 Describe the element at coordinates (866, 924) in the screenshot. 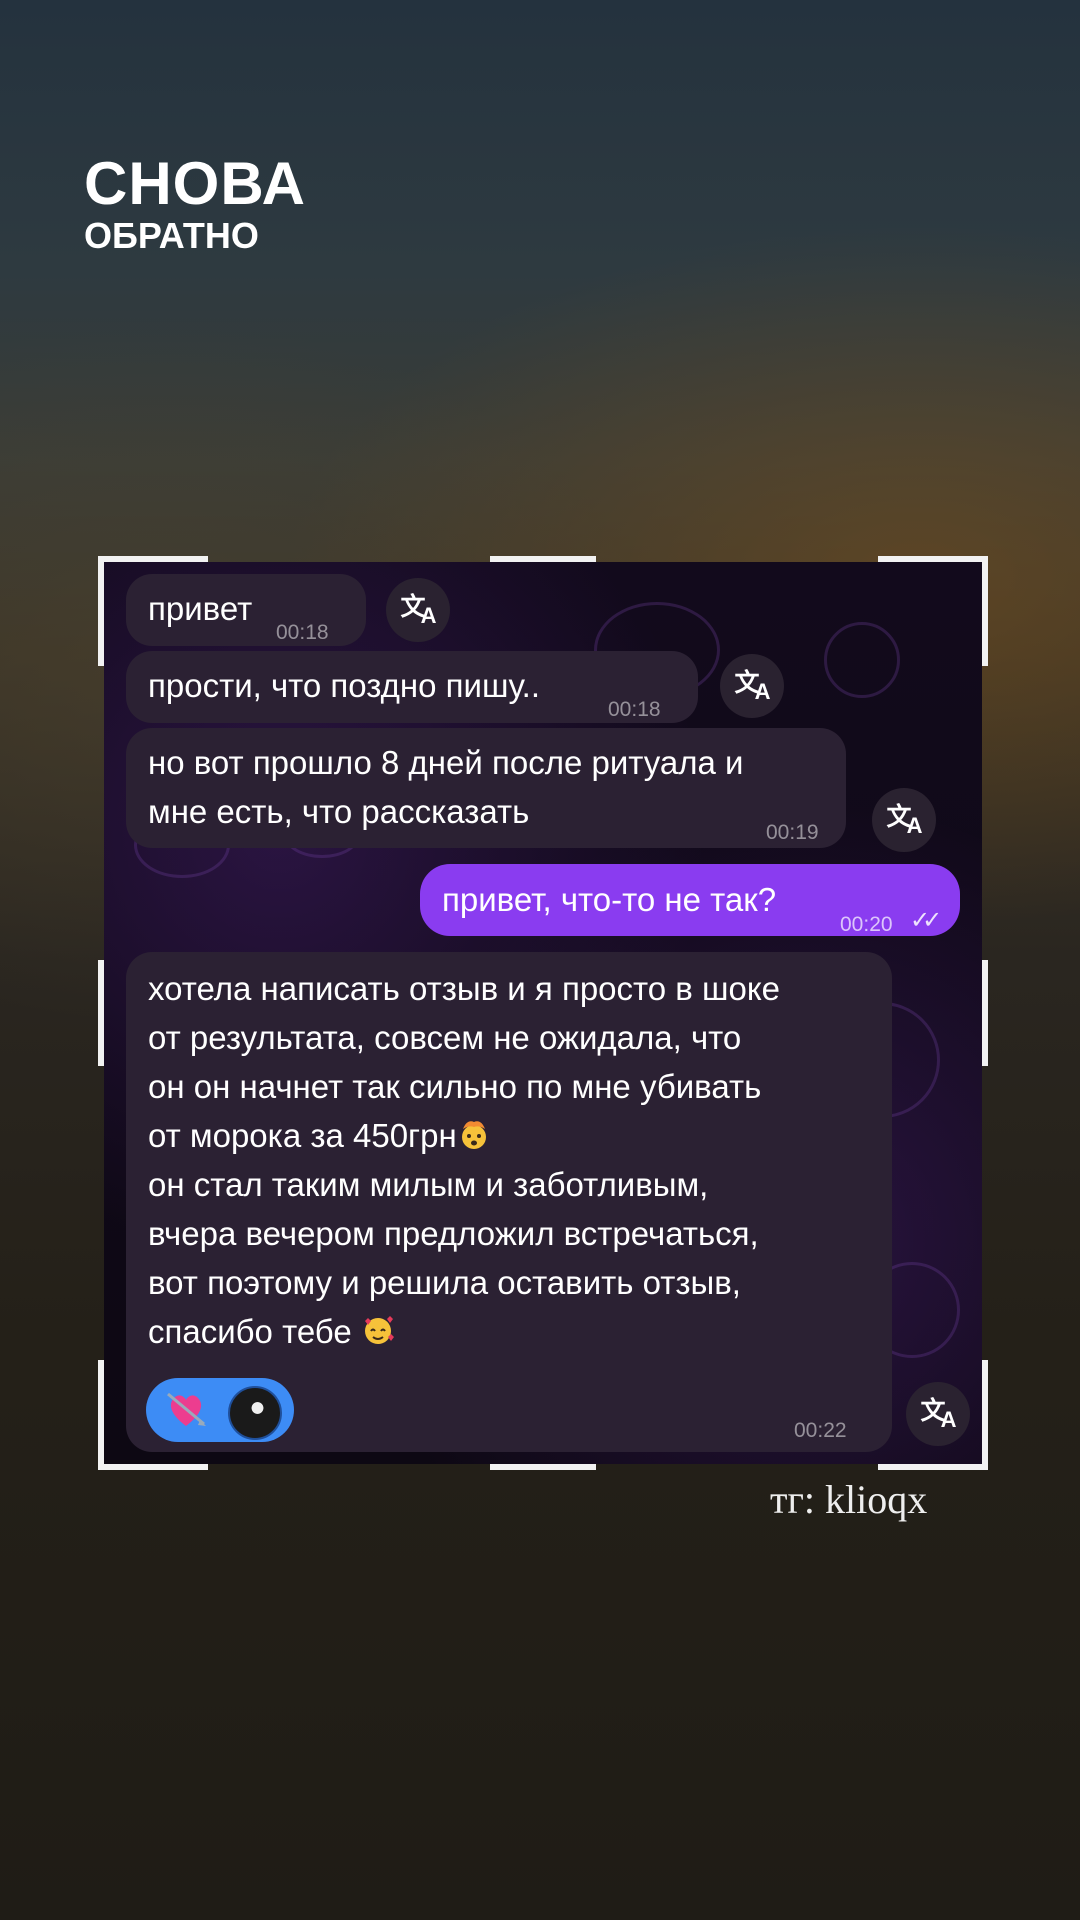

I see `message-time: 00:20` at that location.